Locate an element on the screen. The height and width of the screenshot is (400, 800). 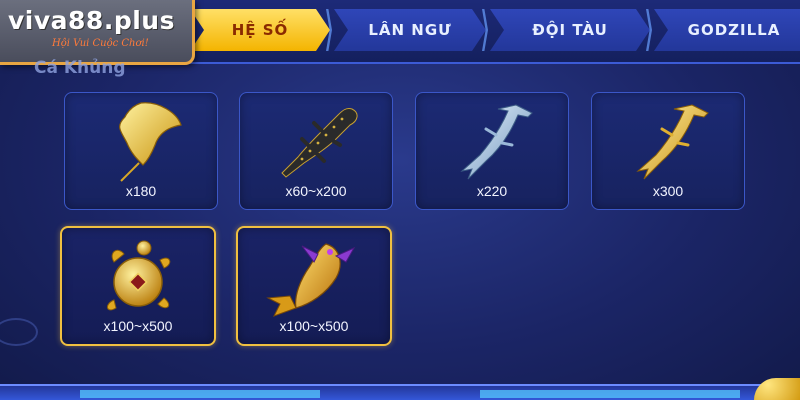
black-crocodile-icon is located at coordinates (319, 143).